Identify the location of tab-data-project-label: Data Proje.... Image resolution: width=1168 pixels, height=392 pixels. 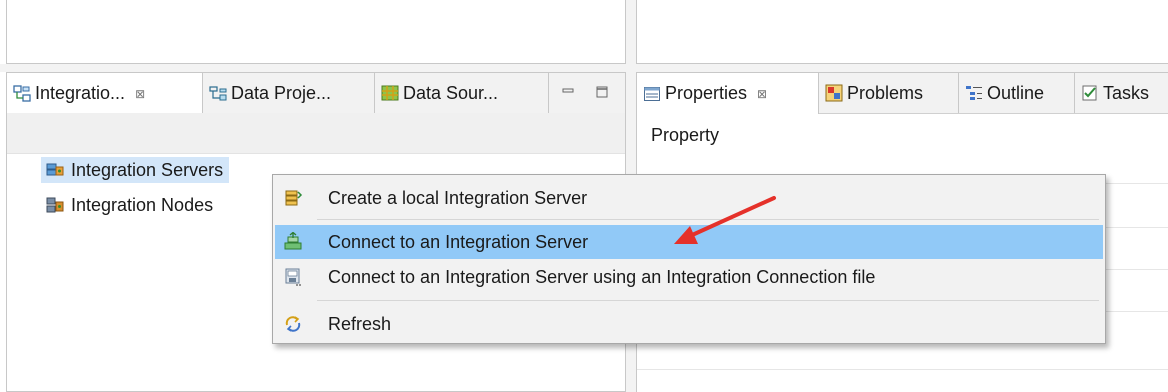
(281, 92).